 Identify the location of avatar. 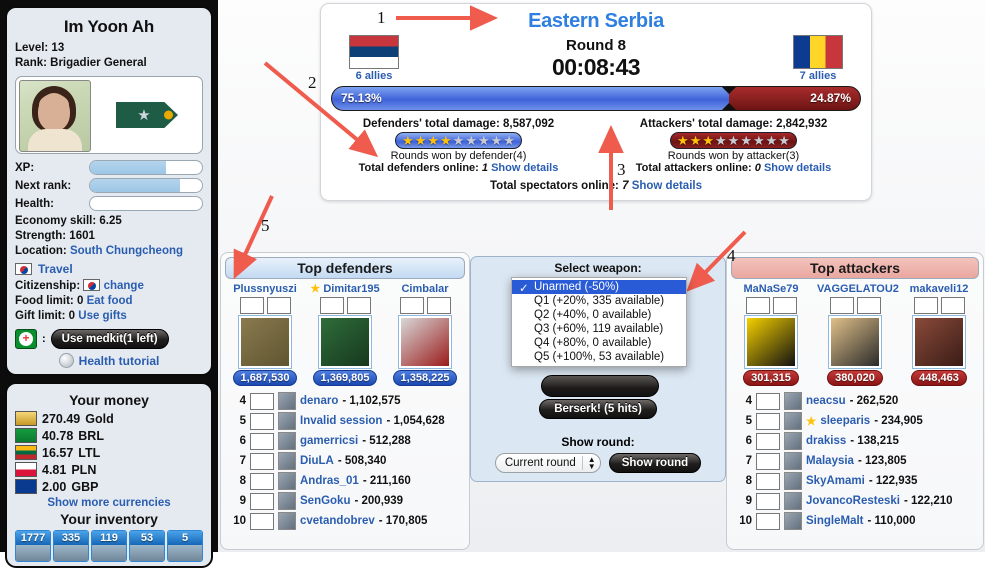
(55, 116).